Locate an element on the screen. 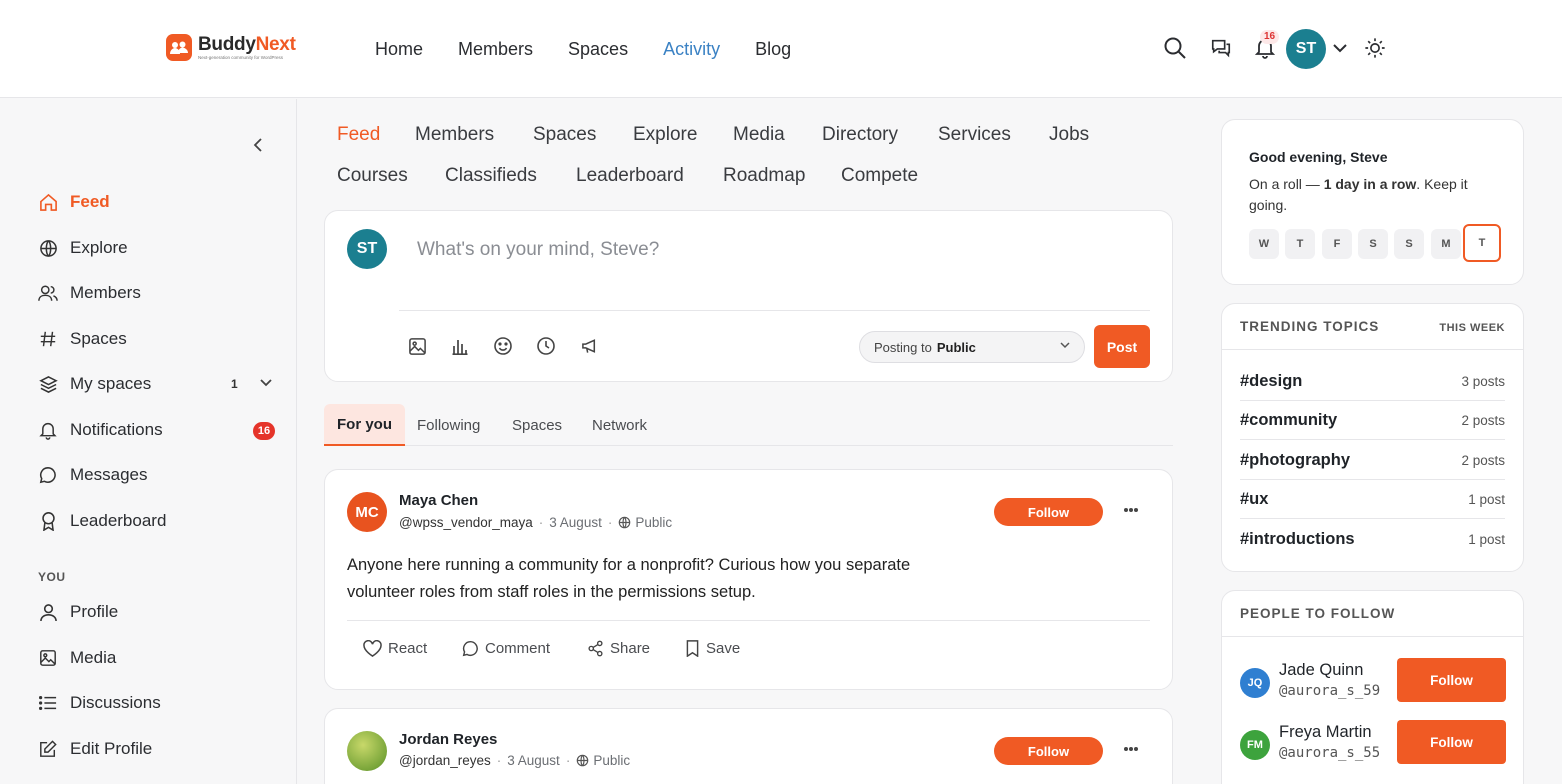 The height and width of the screenshot is (784, 1562). brand-tagline: Next-generation community for WordPress is located at coordinates (240, 57).